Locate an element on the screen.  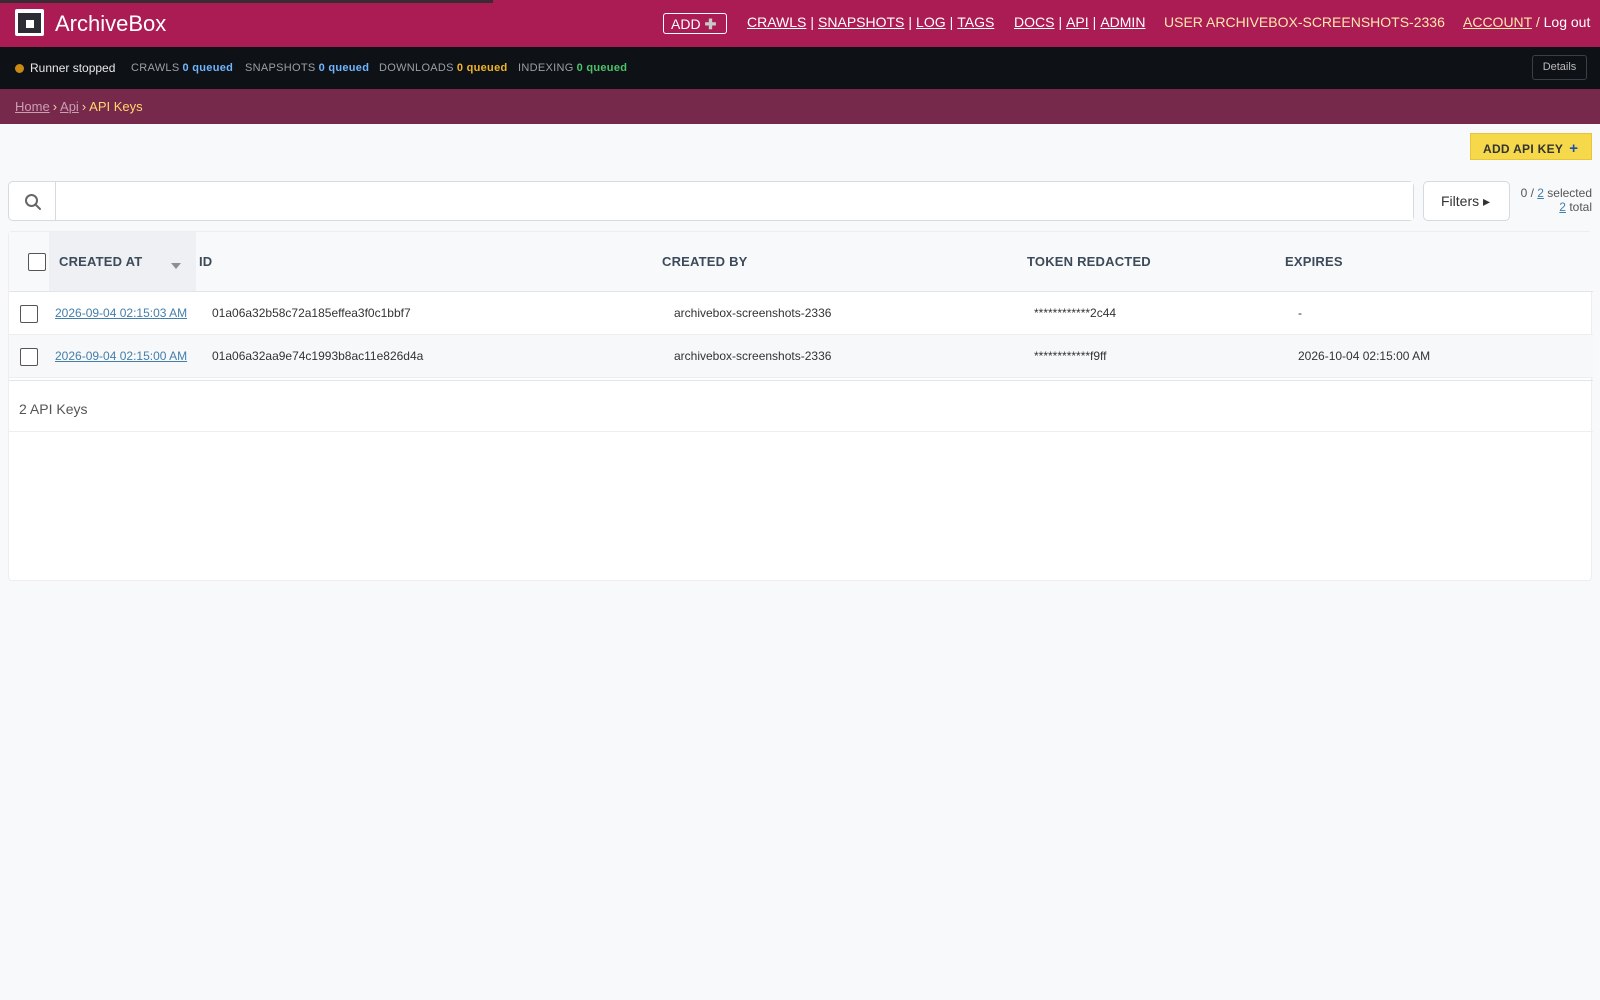
account-link: ACCOUNT is located at coordinates (1497, 22).